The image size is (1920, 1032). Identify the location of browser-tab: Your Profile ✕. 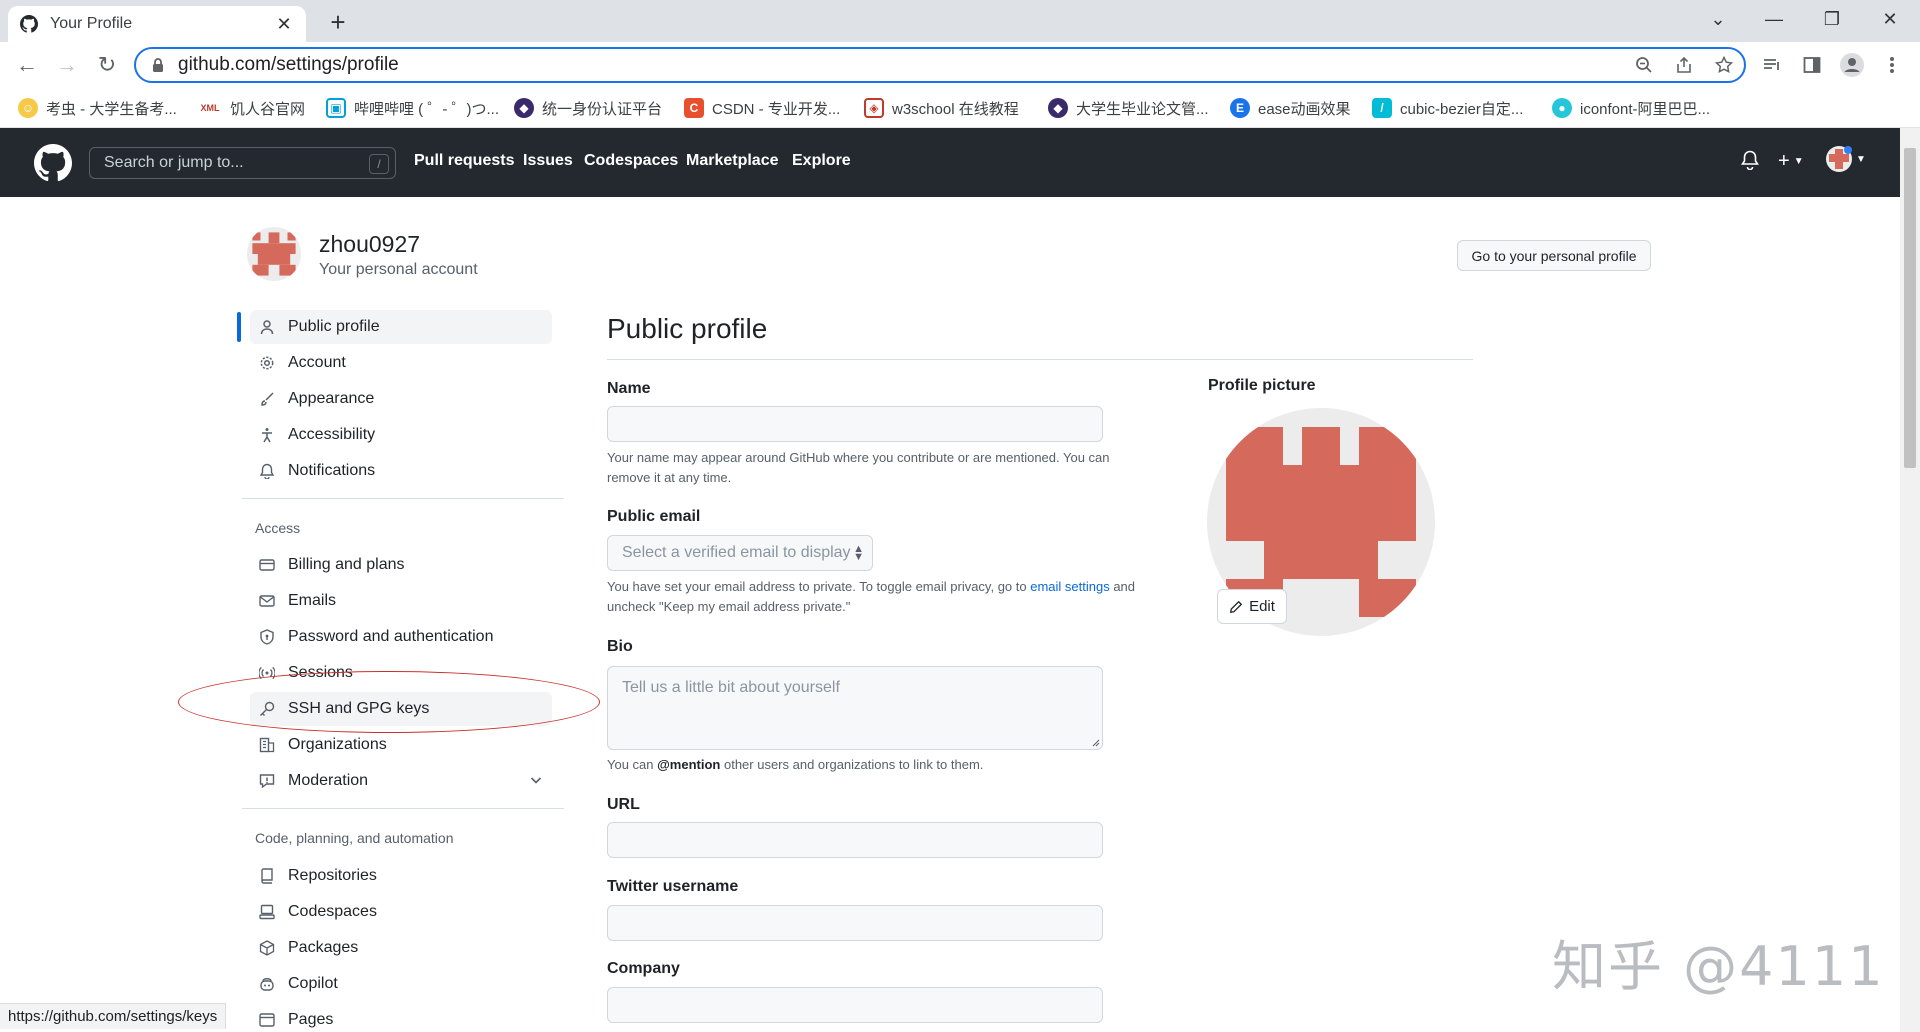
(157, 24).